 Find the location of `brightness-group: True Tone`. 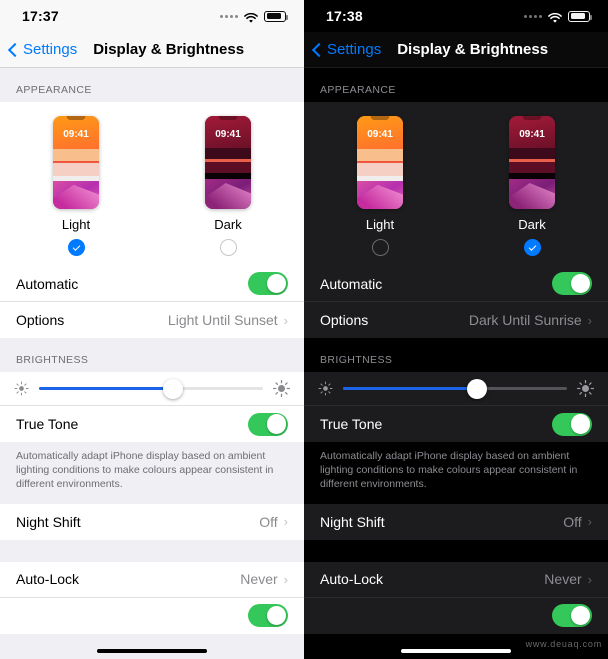

brightness-group: True Tone is located at coordinates (152, 407).